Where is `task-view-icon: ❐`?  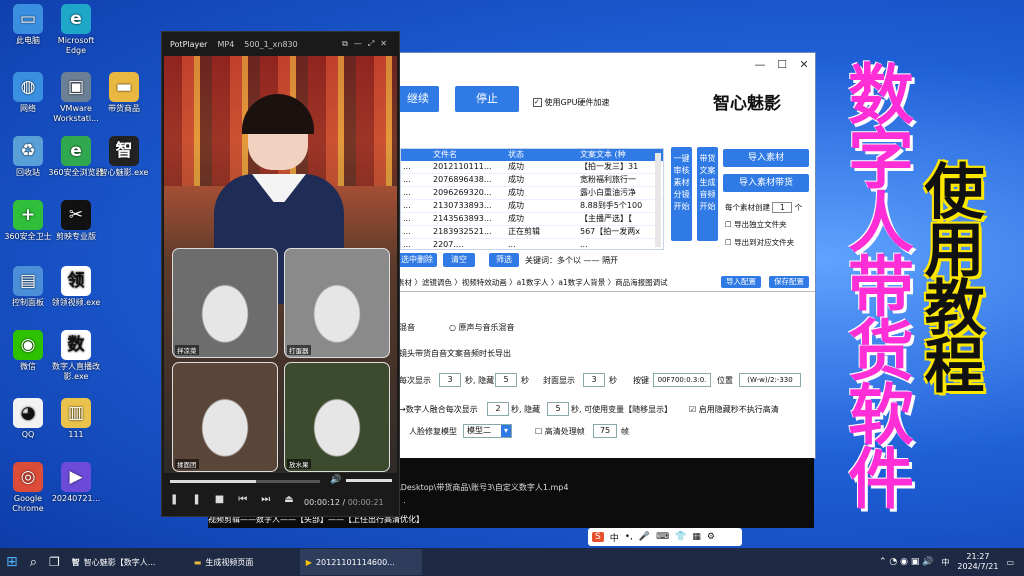
task-view-icon: ❐ is located at coordinates (54, 562).